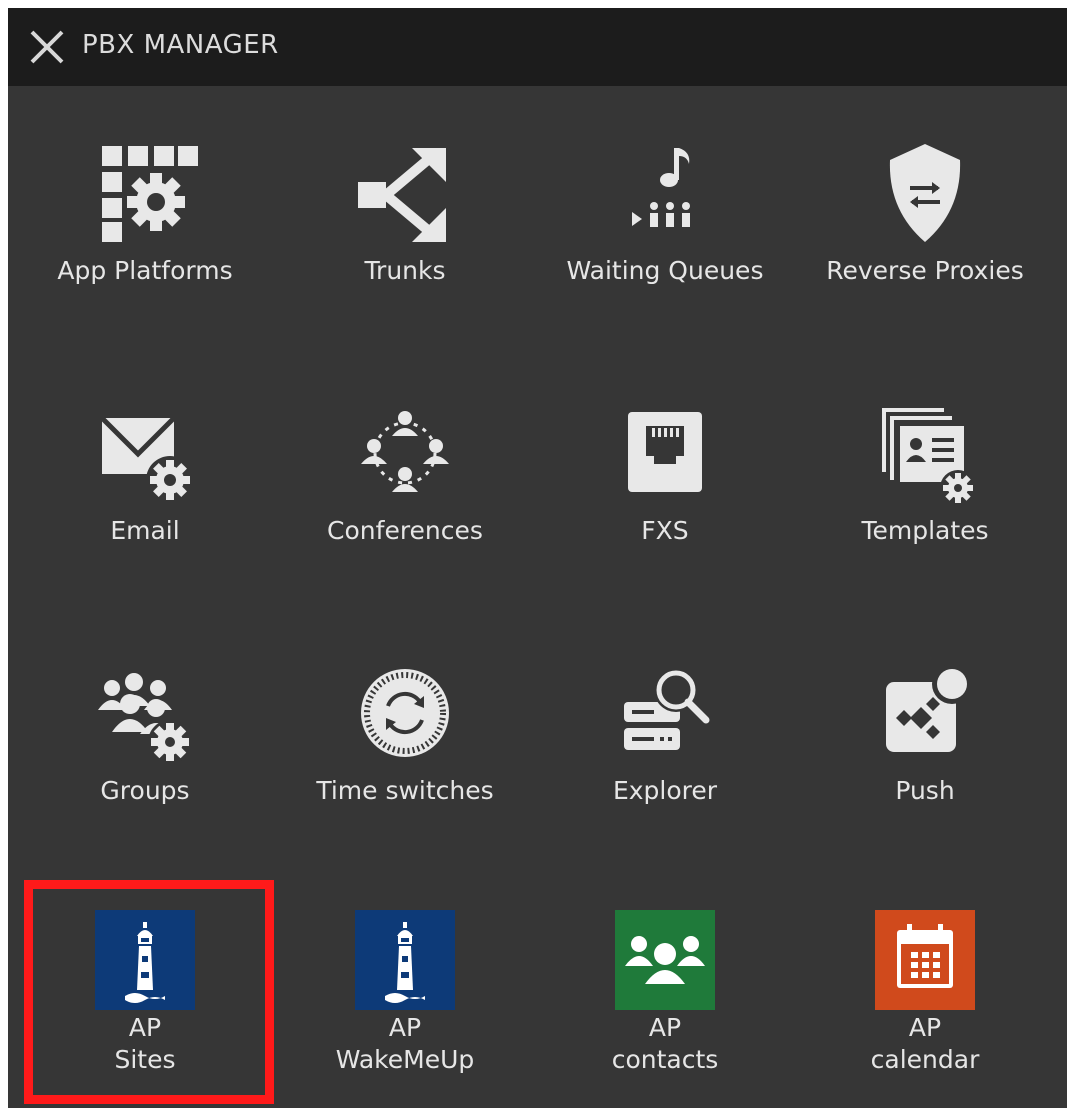 This screenshot has width=1075, height=1108. Describe the element at coordinates (929, 708) in the screenshot. I see `push-icon` at that location.